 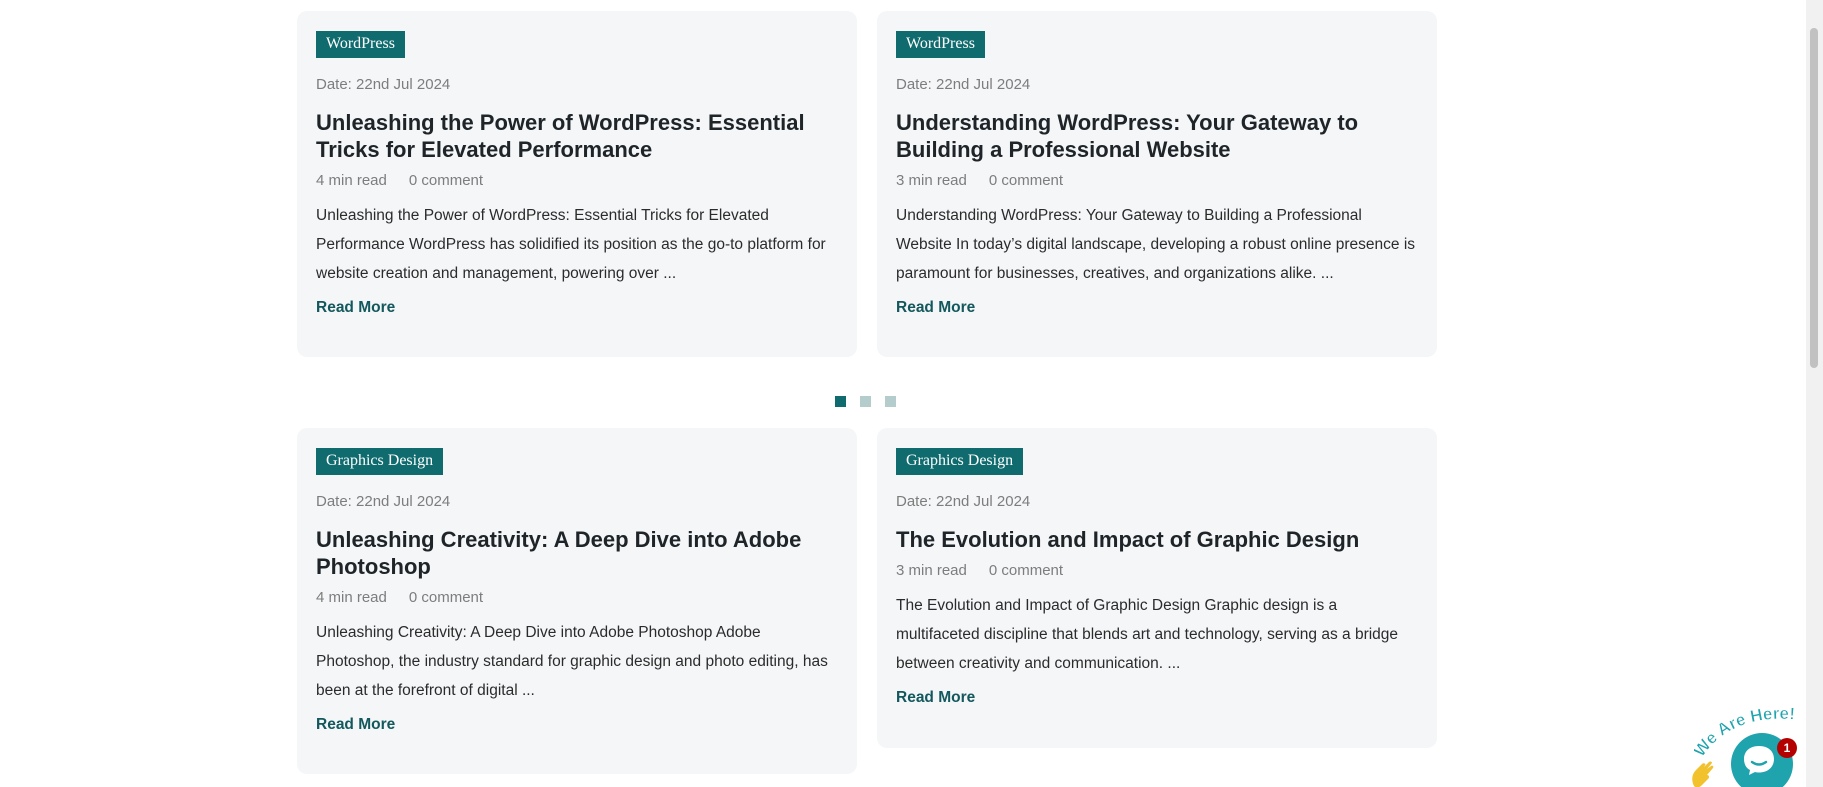 What do you see at coordinates (1787, 748) in the screenshot?
I see `unread-badge: 1` at bounding box center [1787, 748].